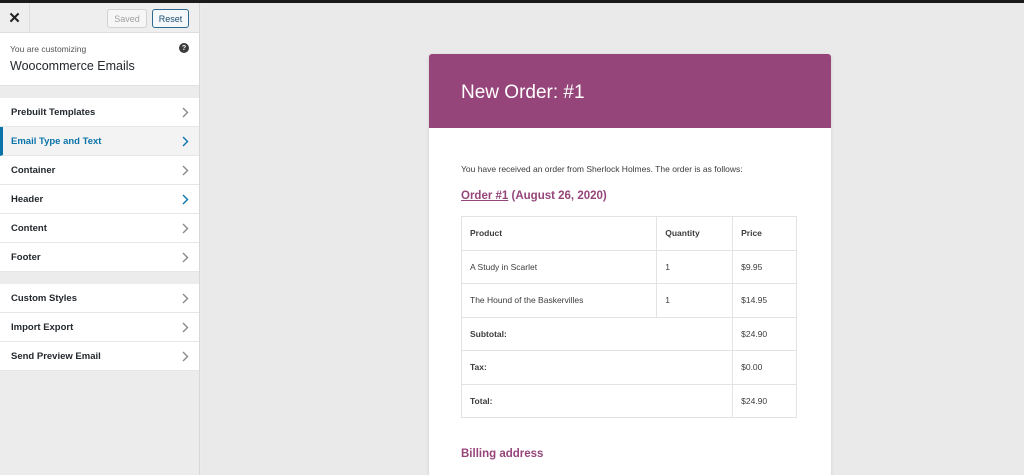 The height and width of the screenshot is (475, 1024). I want to click on close-icon: ✕, so click(15, 18).